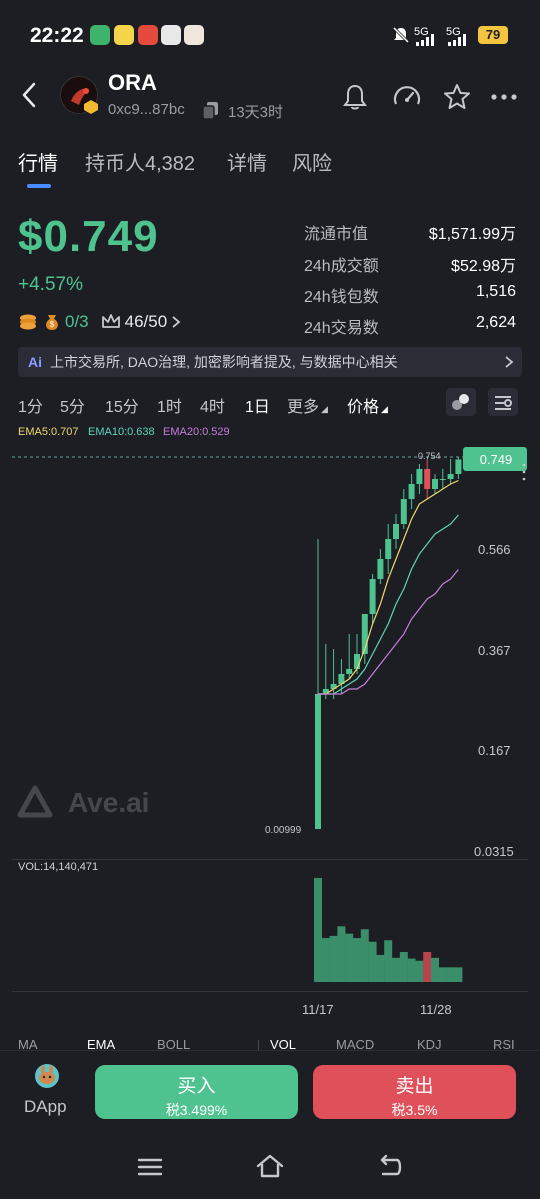 Image resolution: width=540 pixels, height=1199 pixels. What do you see at coordinates (28, 322) in the screenshot?
I see `coins-icon` at bounding box center [28, 322].